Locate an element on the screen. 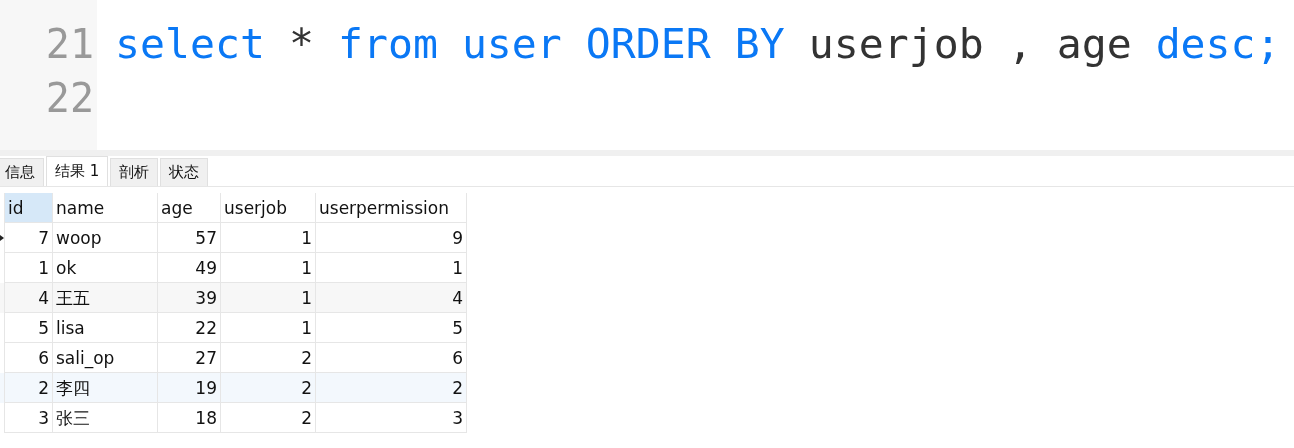 The width and height of the screenshot is (1294, 448). table-cell: 18 is located at coordinates (189, 418).